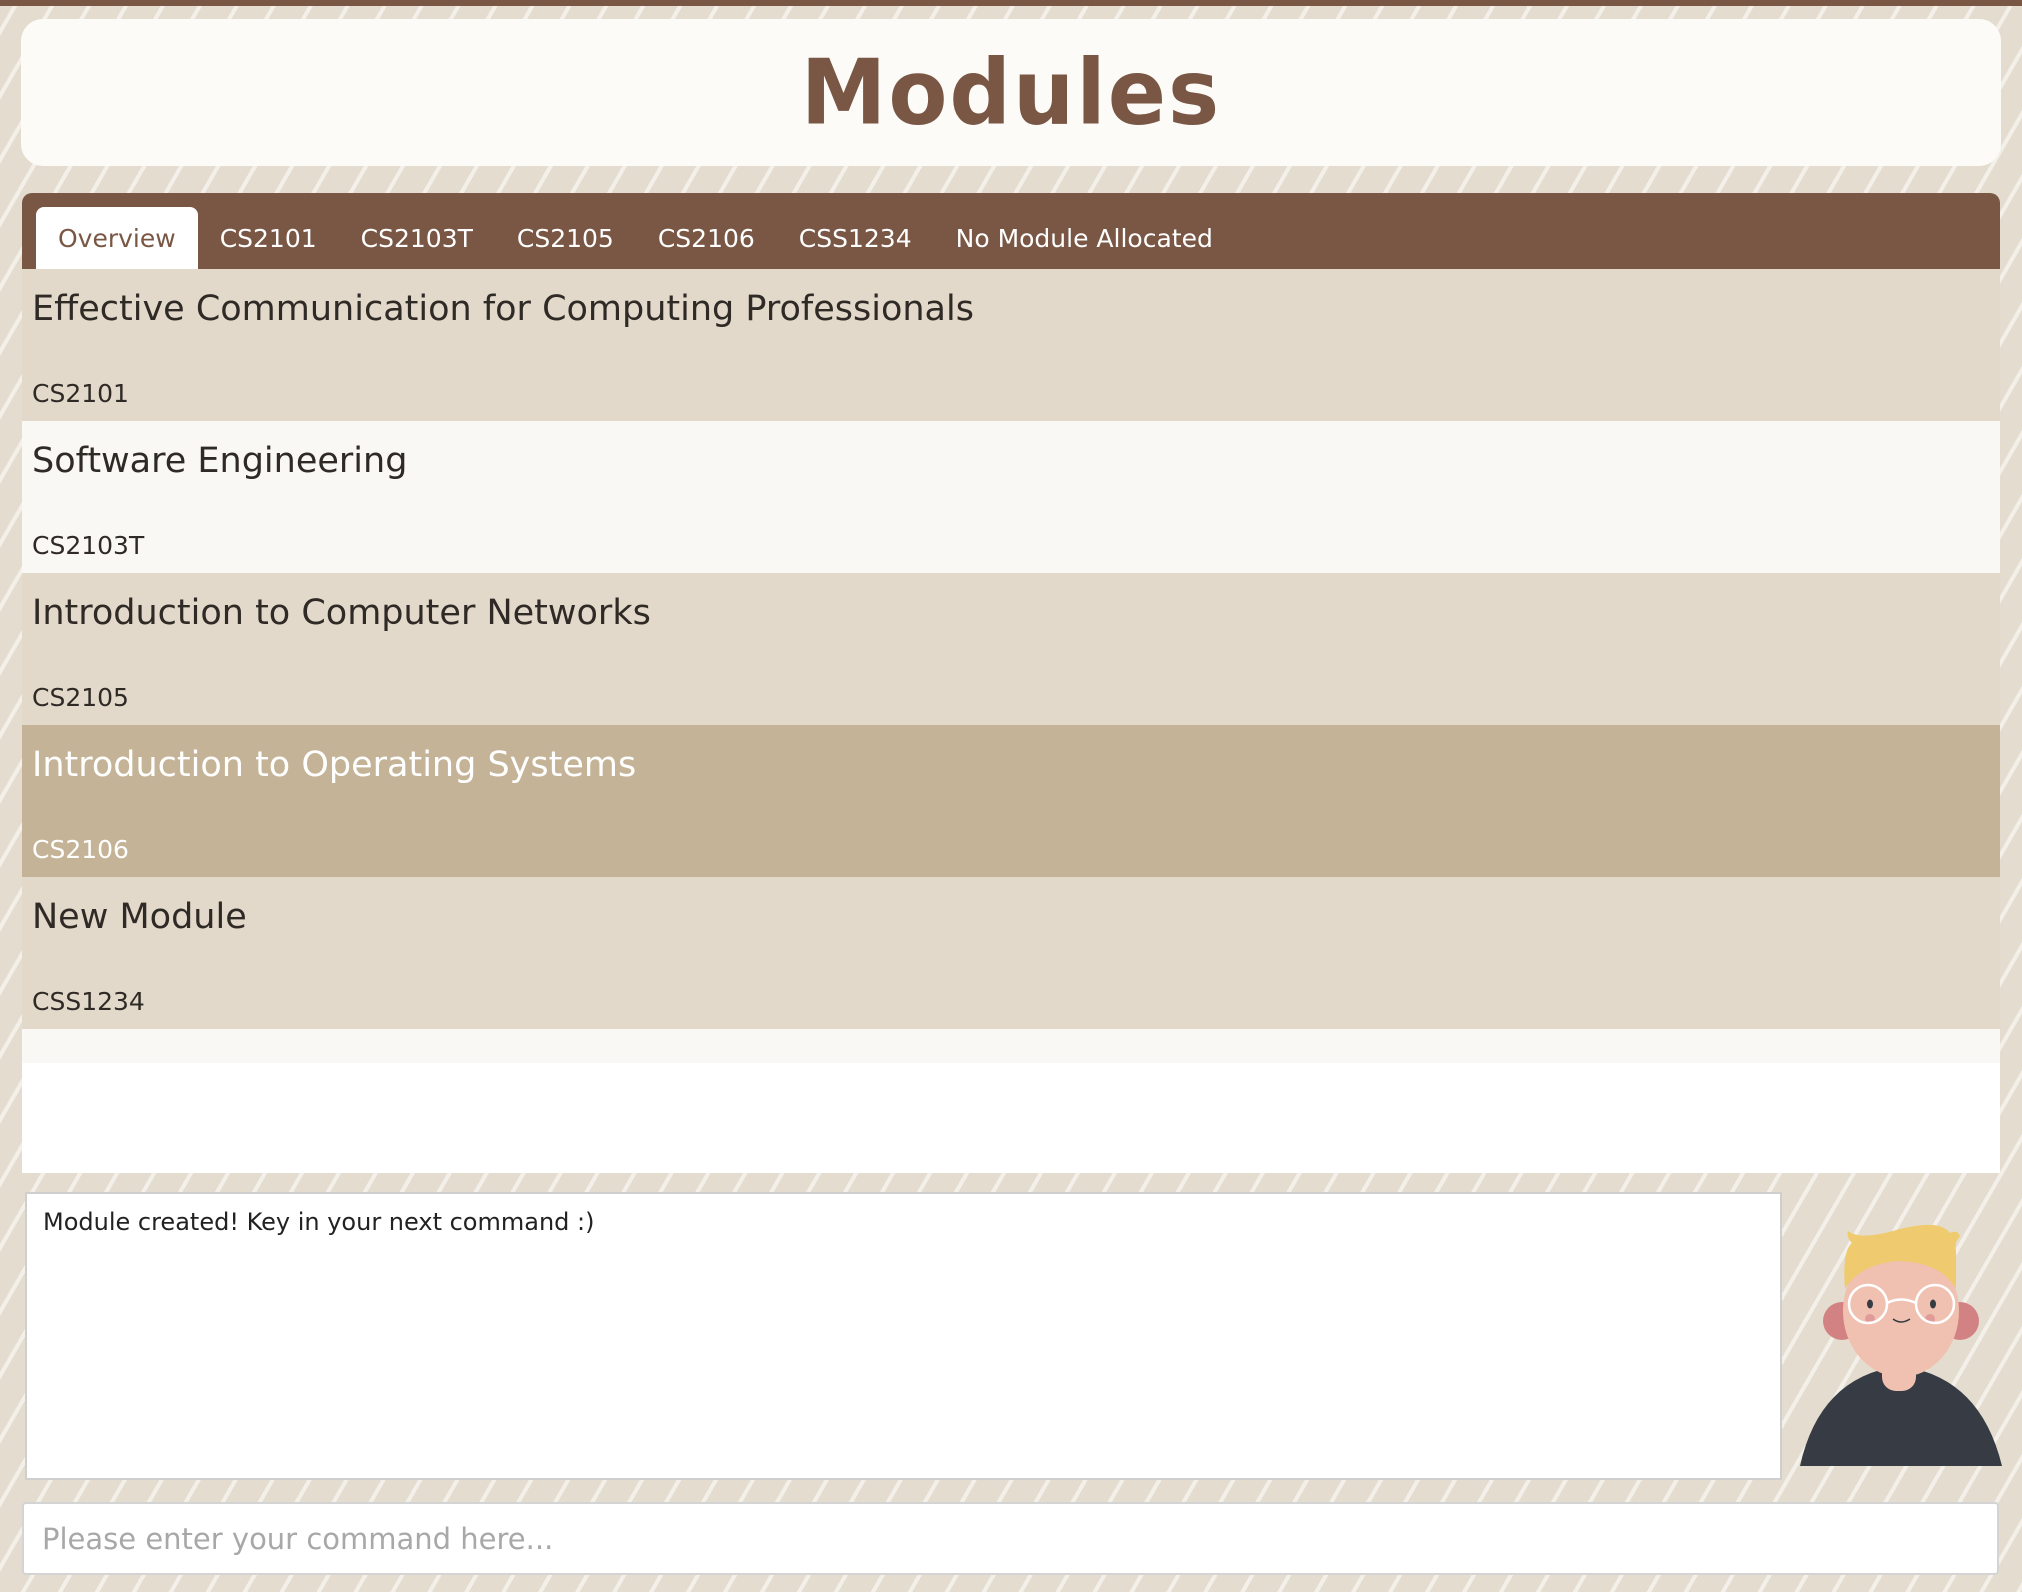  I want to click on tab-overview: Overview, so click(117, 238).